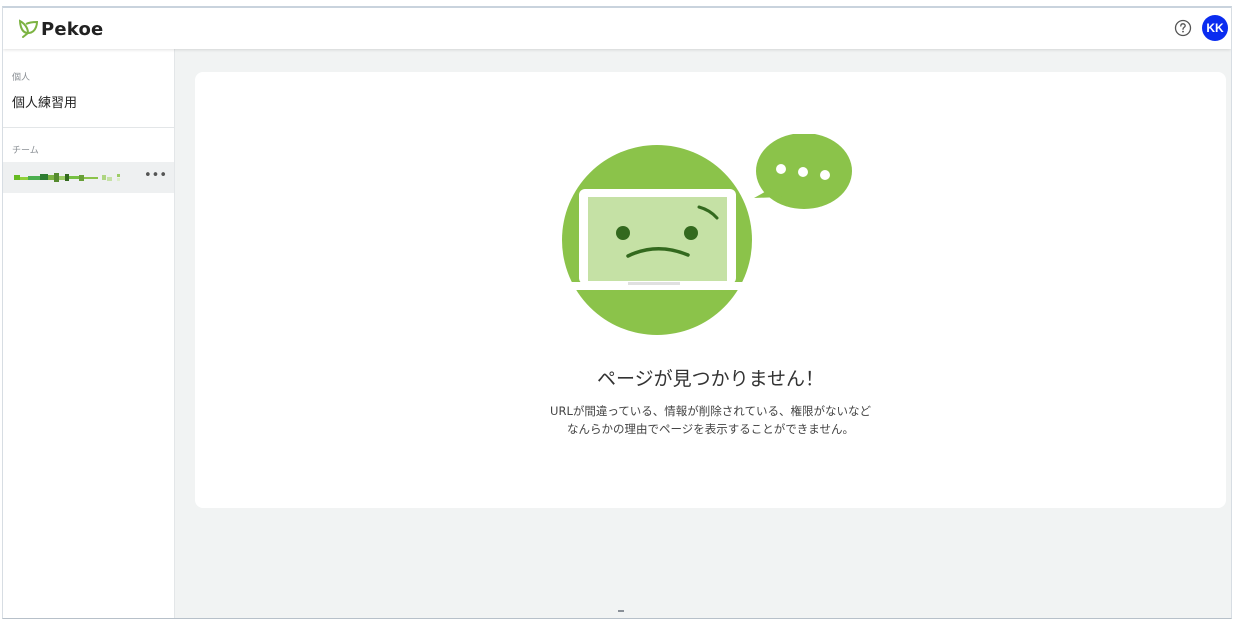  I want to click on sidebar-item-team: •••, so click(88, 177).